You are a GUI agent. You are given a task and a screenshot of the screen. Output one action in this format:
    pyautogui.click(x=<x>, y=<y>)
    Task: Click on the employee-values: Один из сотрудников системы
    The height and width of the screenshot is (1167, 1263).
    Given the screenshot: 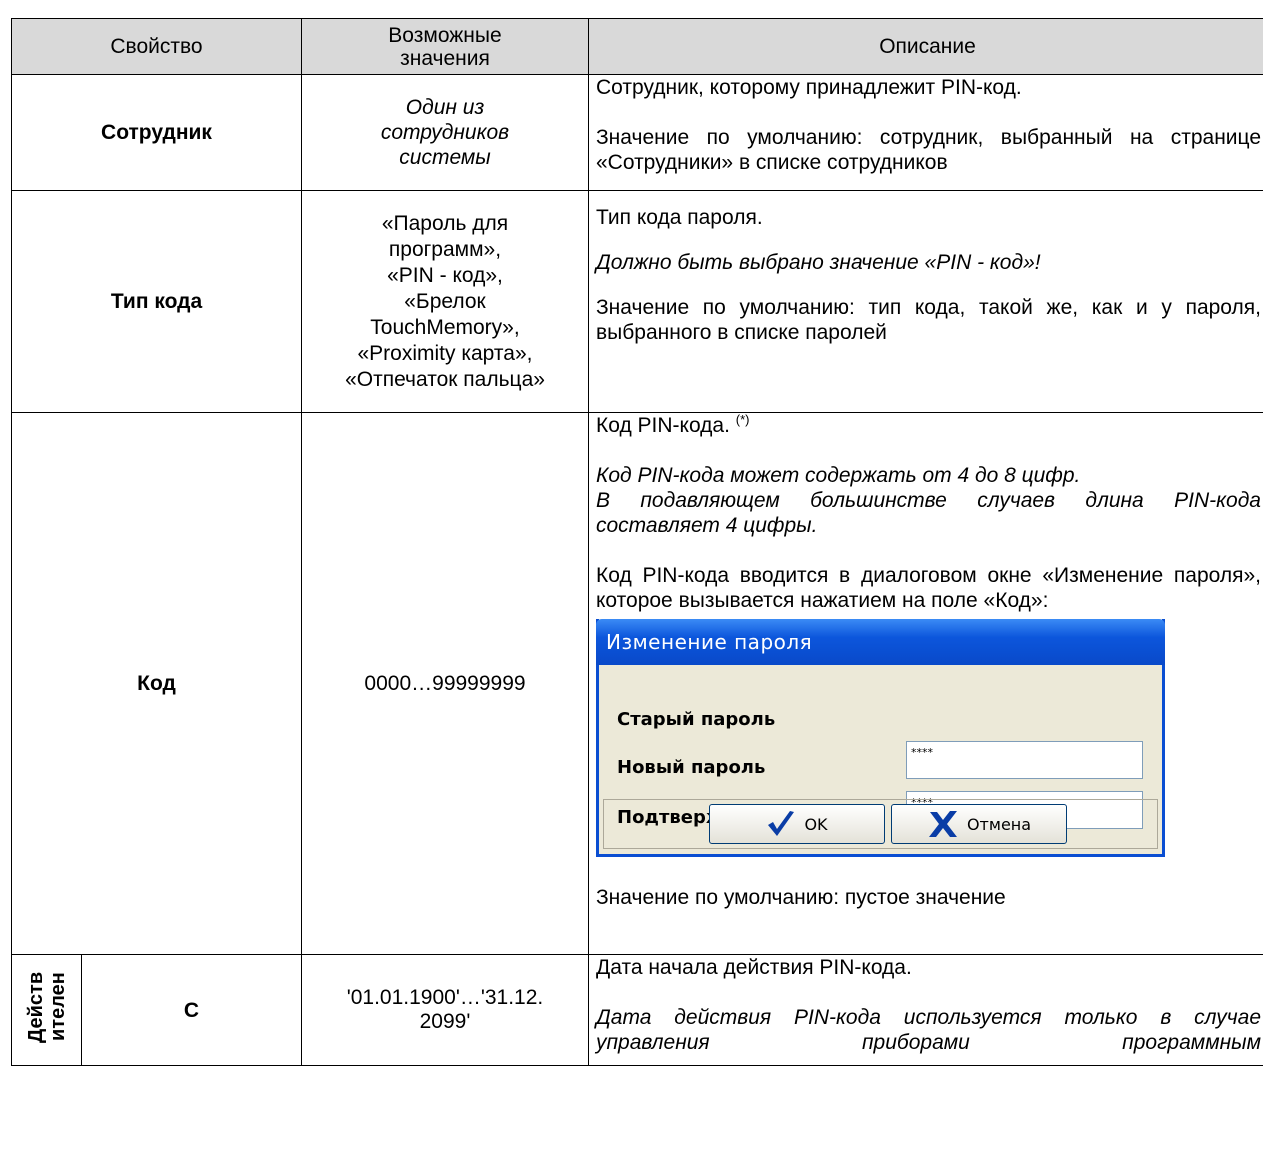 What is the action you would take?
    pyautogui.click(x=445, y=132)
    